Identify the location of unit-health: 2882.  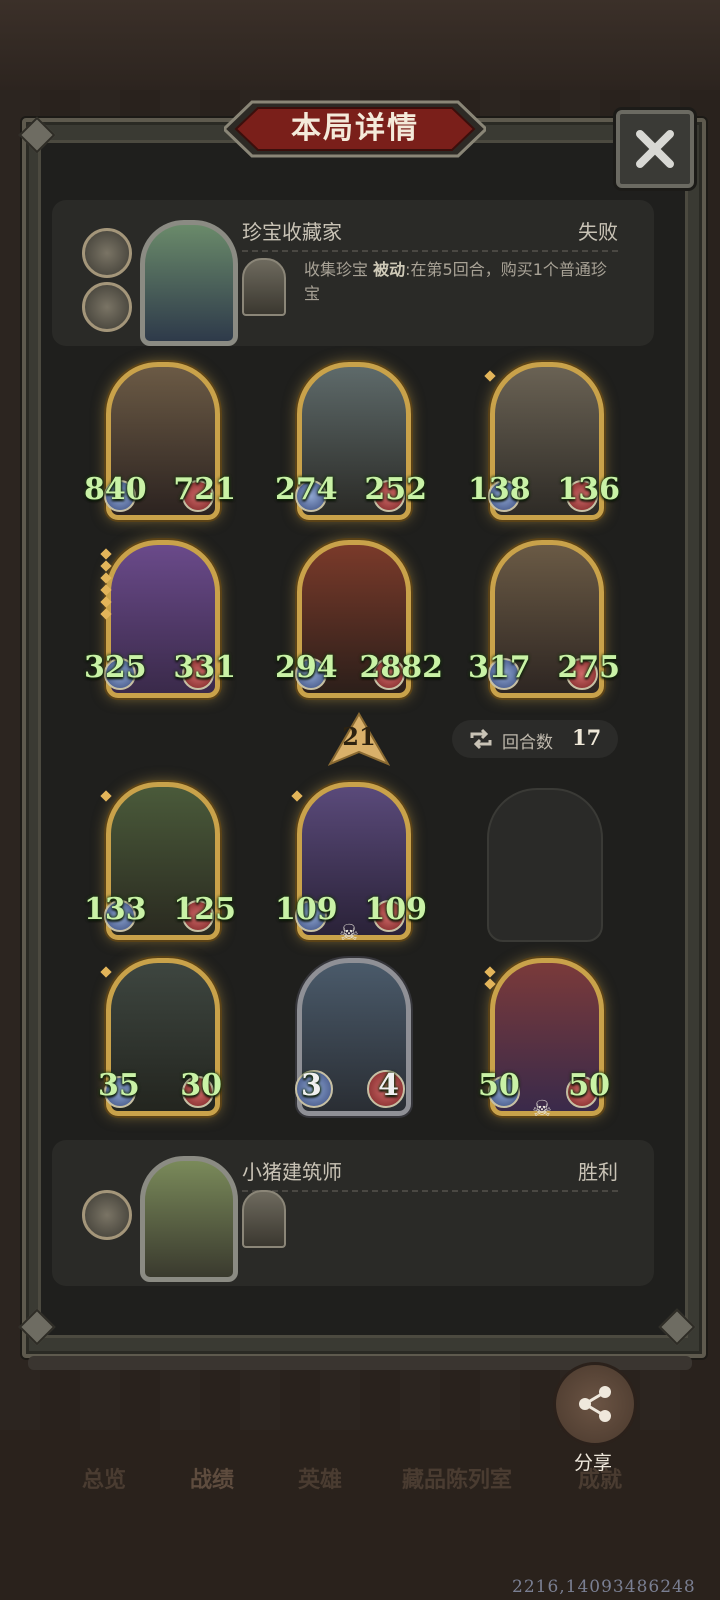
(401, 667).